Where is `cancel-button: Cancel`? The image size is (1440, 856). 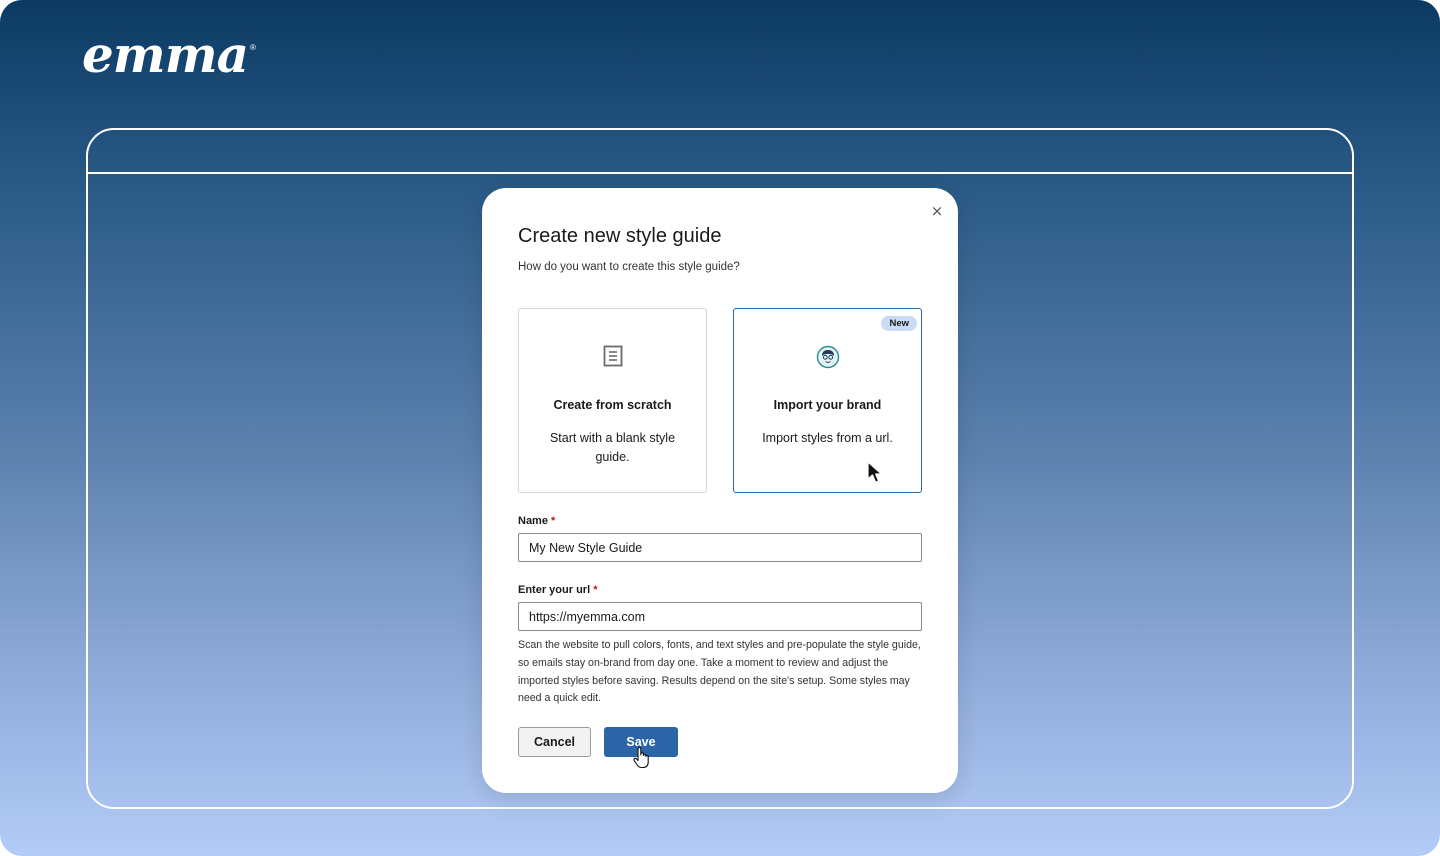
cancel-button: Cancel is located at coordinates (554, 742).